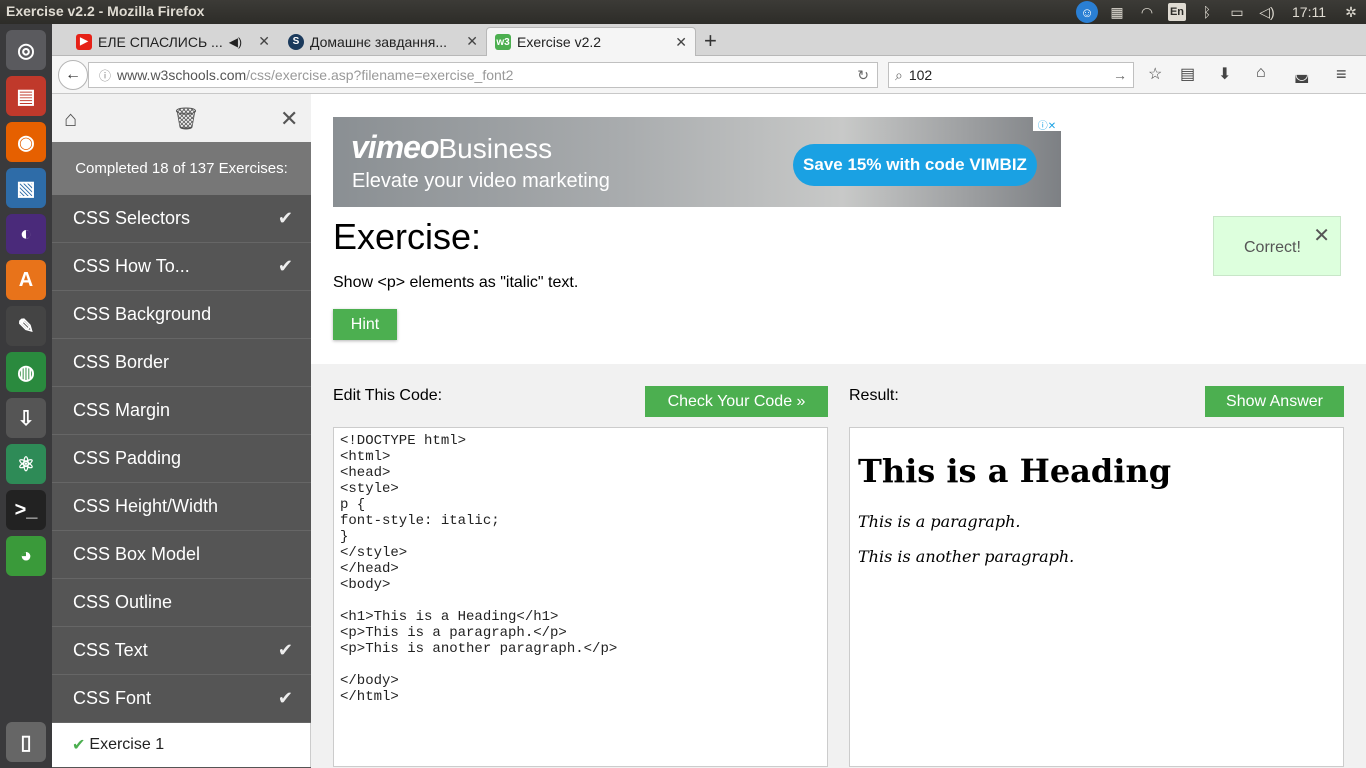 This screenshot has width=1366, height=768. What do you see at coordinates (26, 280) in the screenshot?
I see `software-center-icon: A` at bounding box center [26, 280].